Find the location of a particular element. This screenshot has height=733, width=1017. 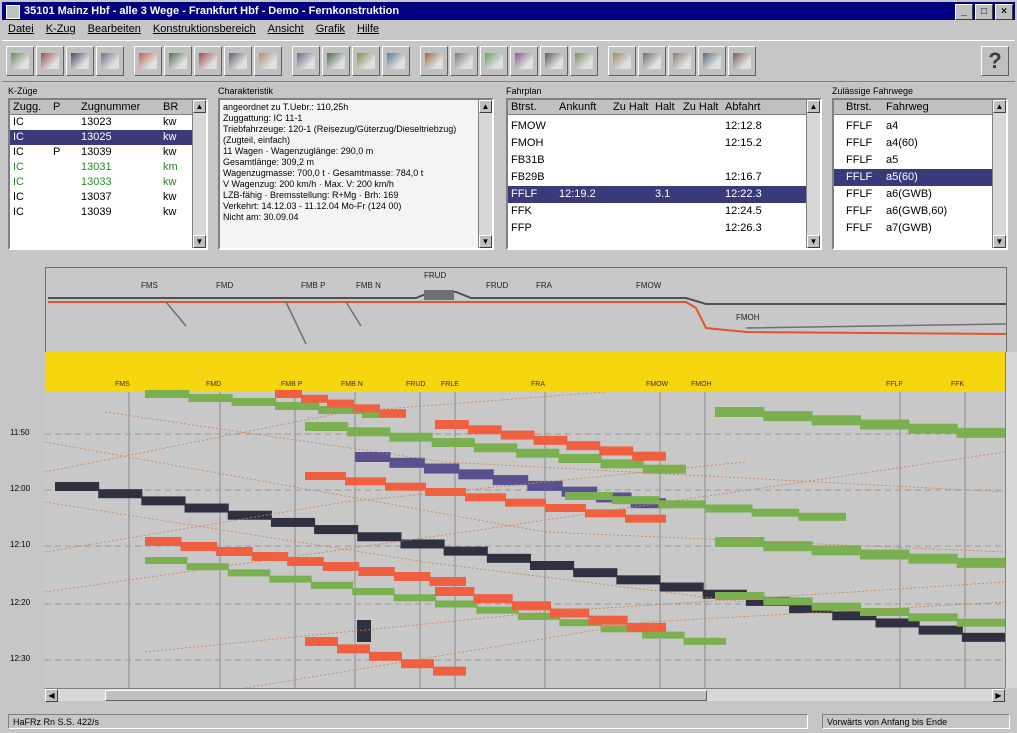

kzug-row: IC 13033 kw is located at coordinates (108, 182).